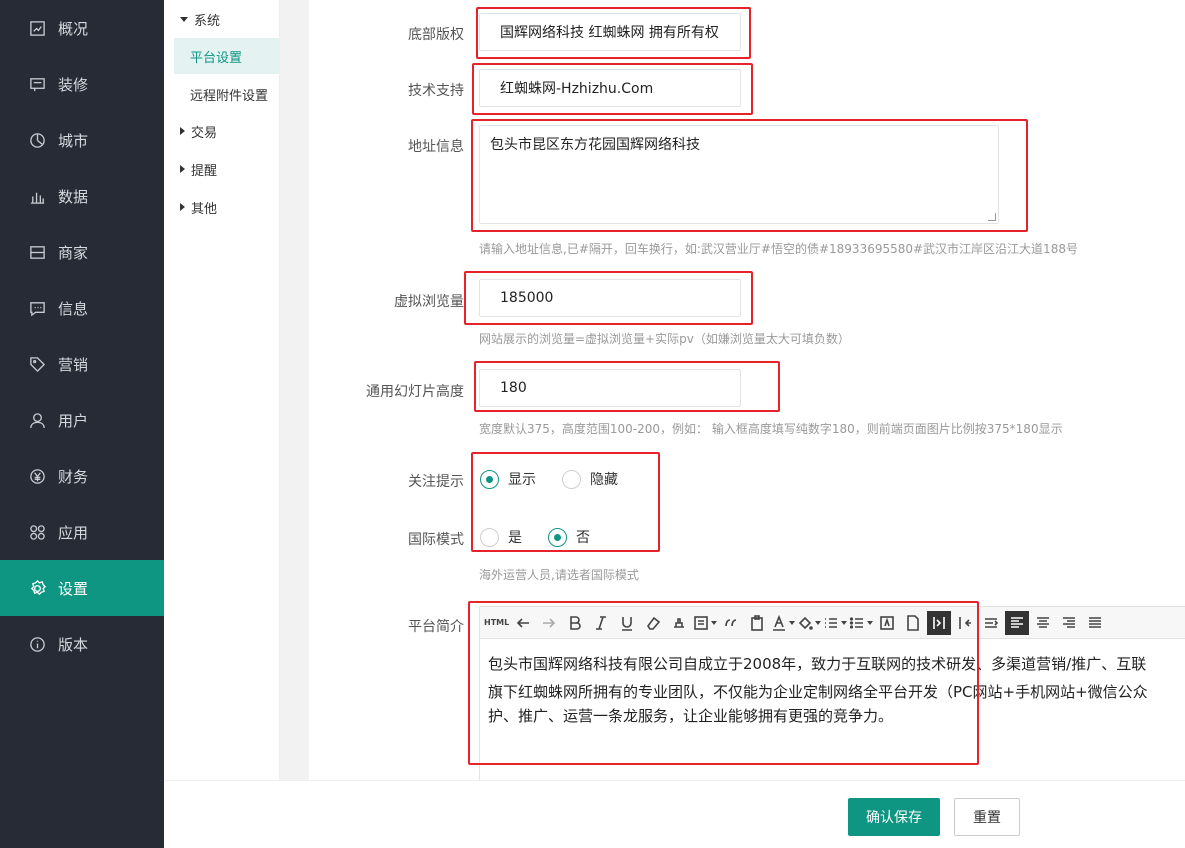 The image size is (1185, 848). Describe the element at coordinates (515, 538) in the screenshot. I see `radio-label: 是` at that location.